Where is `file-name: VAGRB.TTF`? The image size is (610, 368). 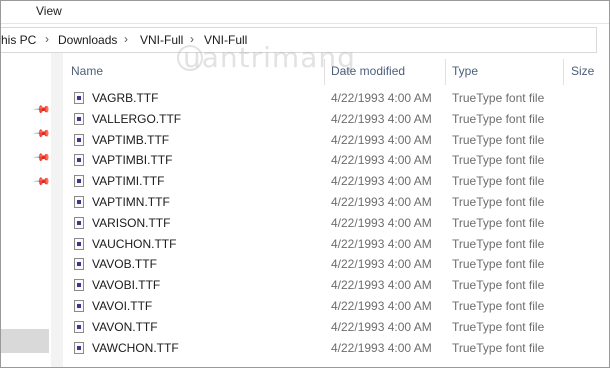 file-name: VAGRB.TTF is located at coordinates (125, 98).